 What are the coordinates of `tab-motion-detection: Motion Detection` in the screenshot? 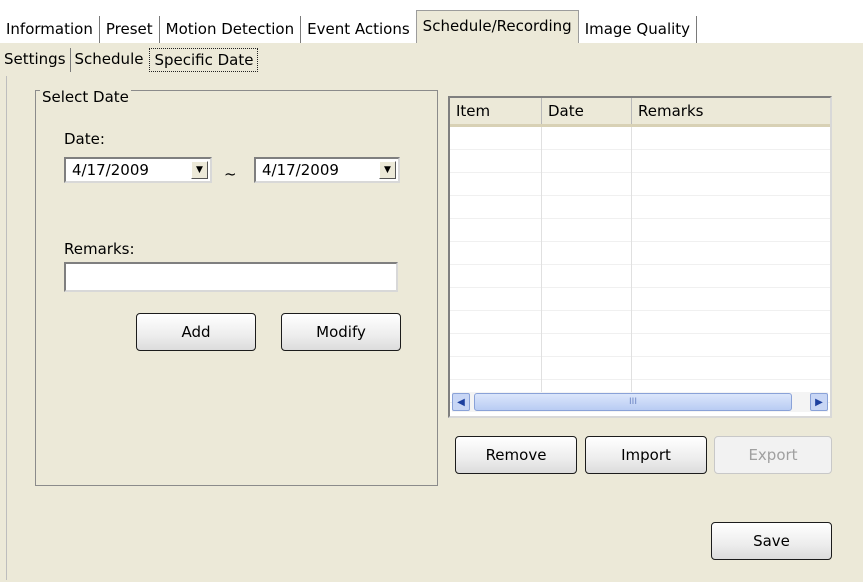 It's located at (231, 30).